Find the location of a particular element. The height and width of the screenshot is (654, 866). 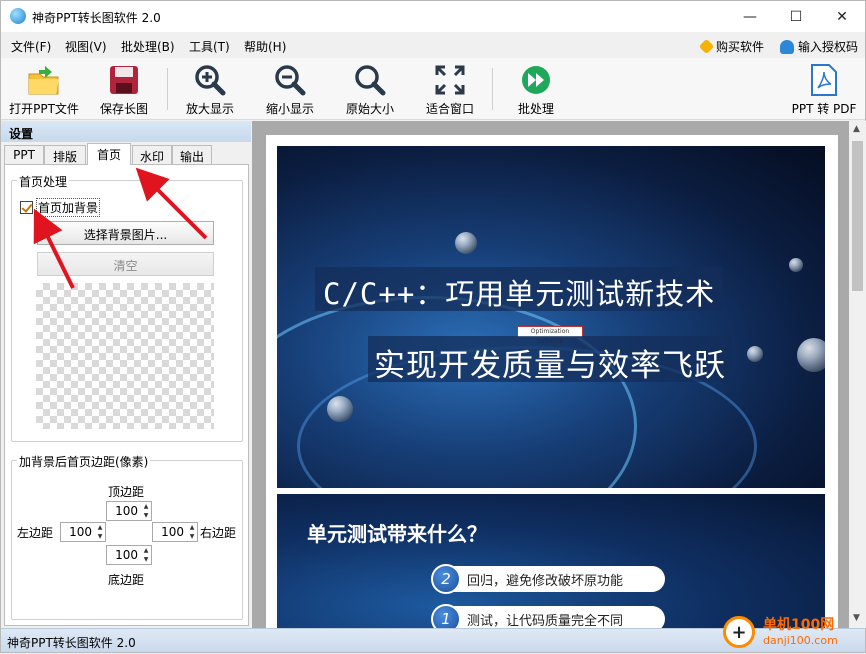

bottom-margin-spinner: 100 ▲ ▼ is located at coordinates (129, 555).